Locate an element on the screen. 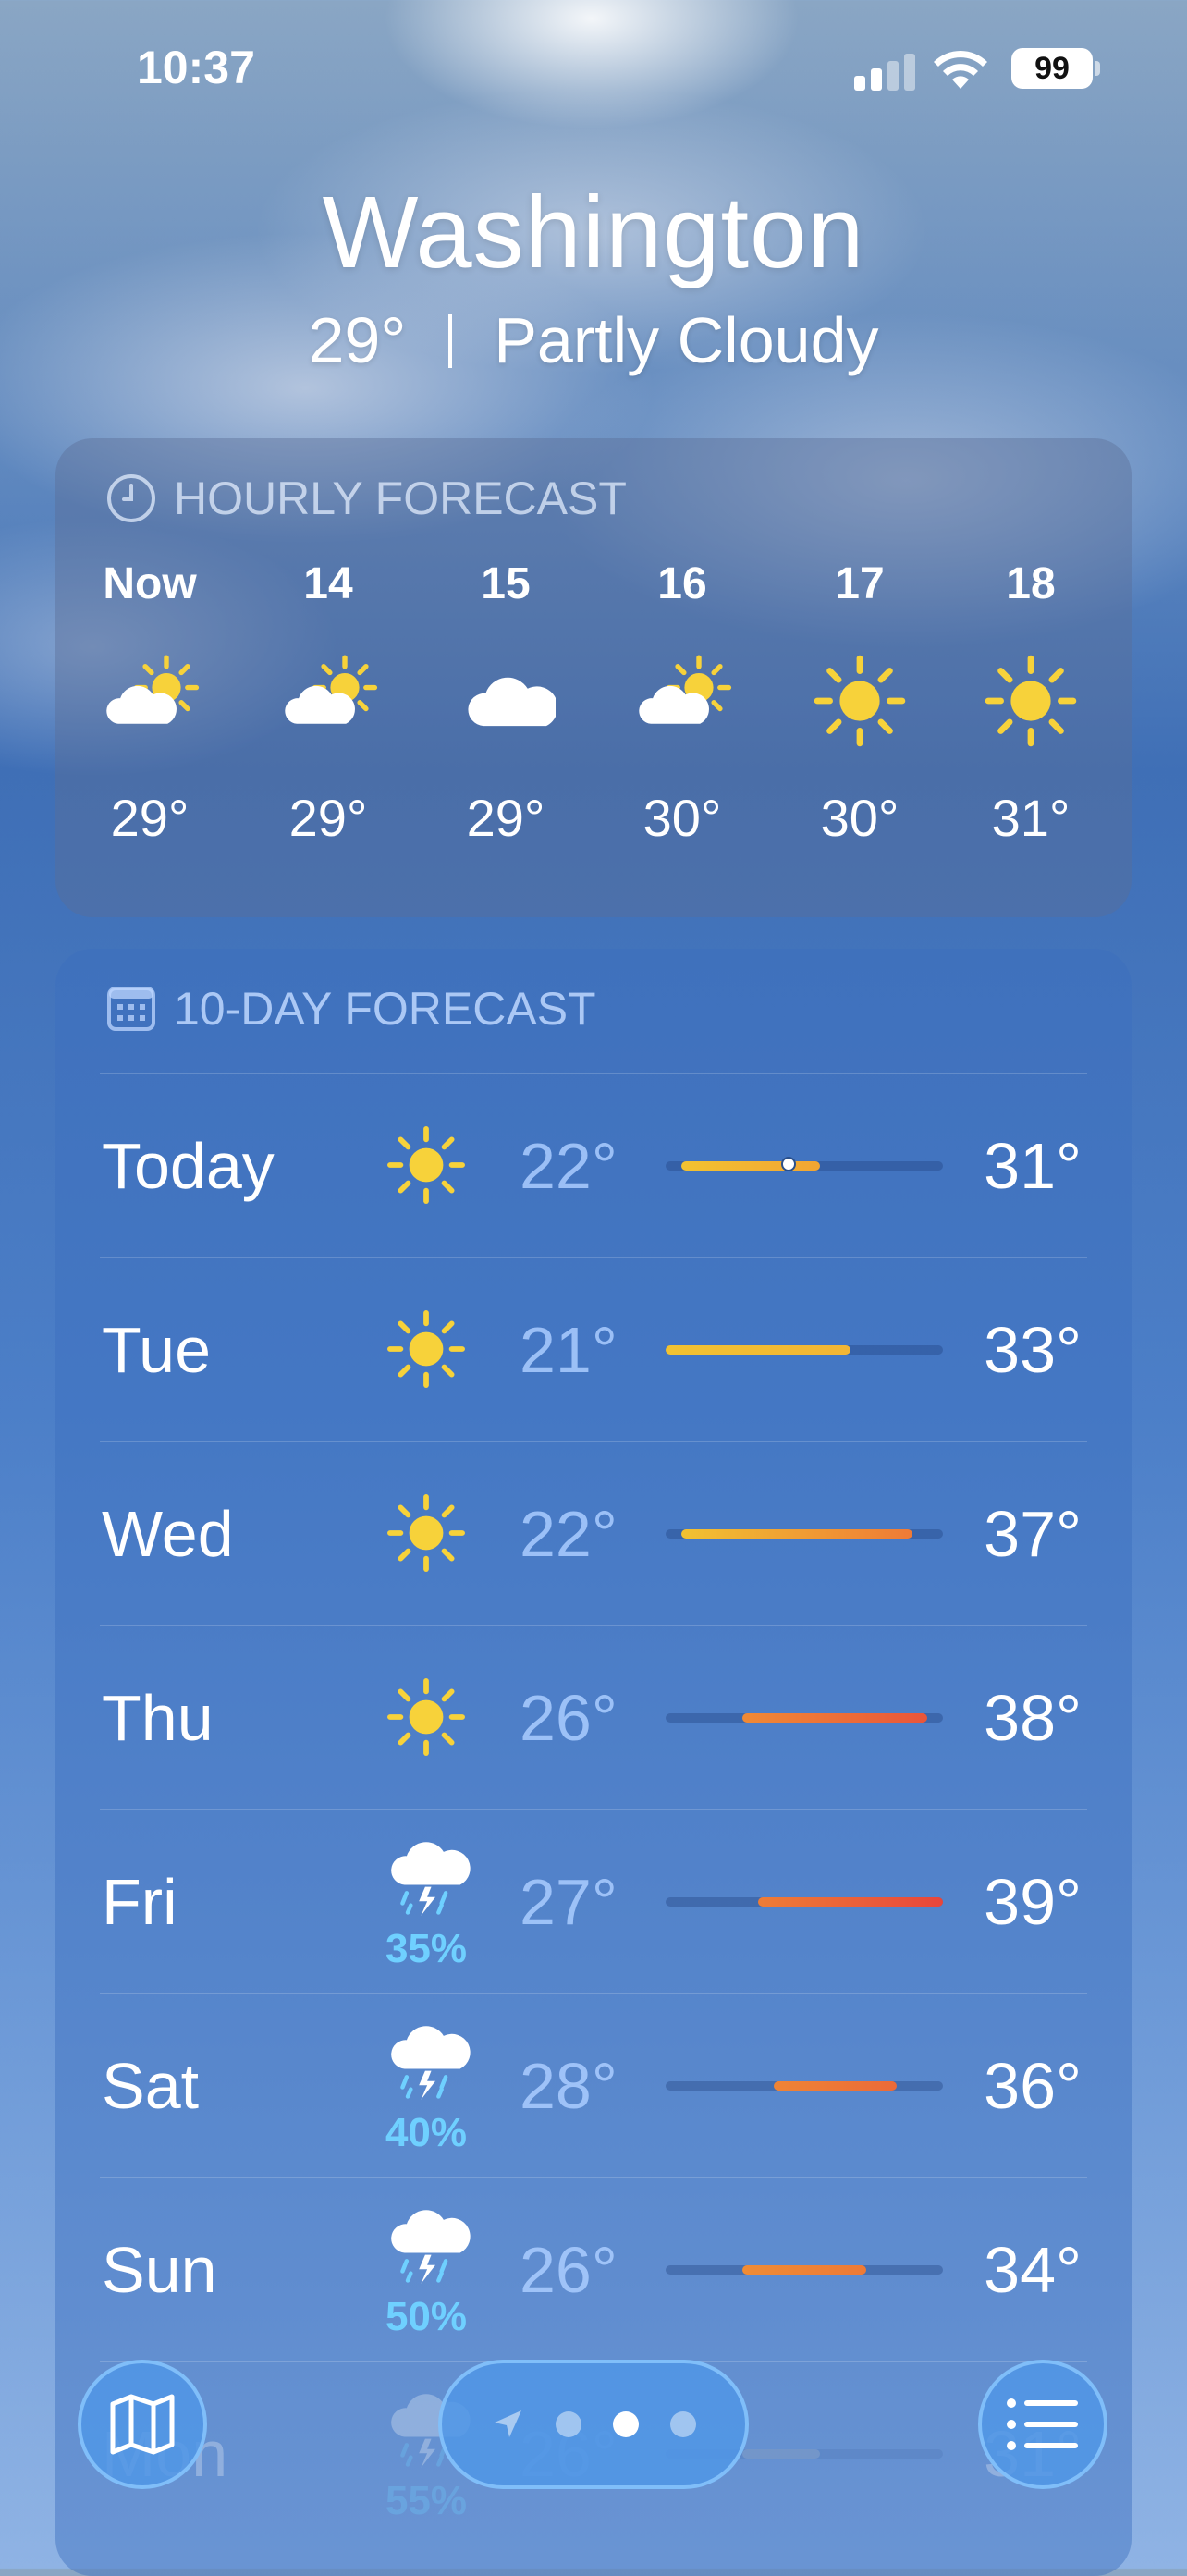 This screenshot has height=2576, width=1187. day-label: Tue is located at coordinates (157, 1350).